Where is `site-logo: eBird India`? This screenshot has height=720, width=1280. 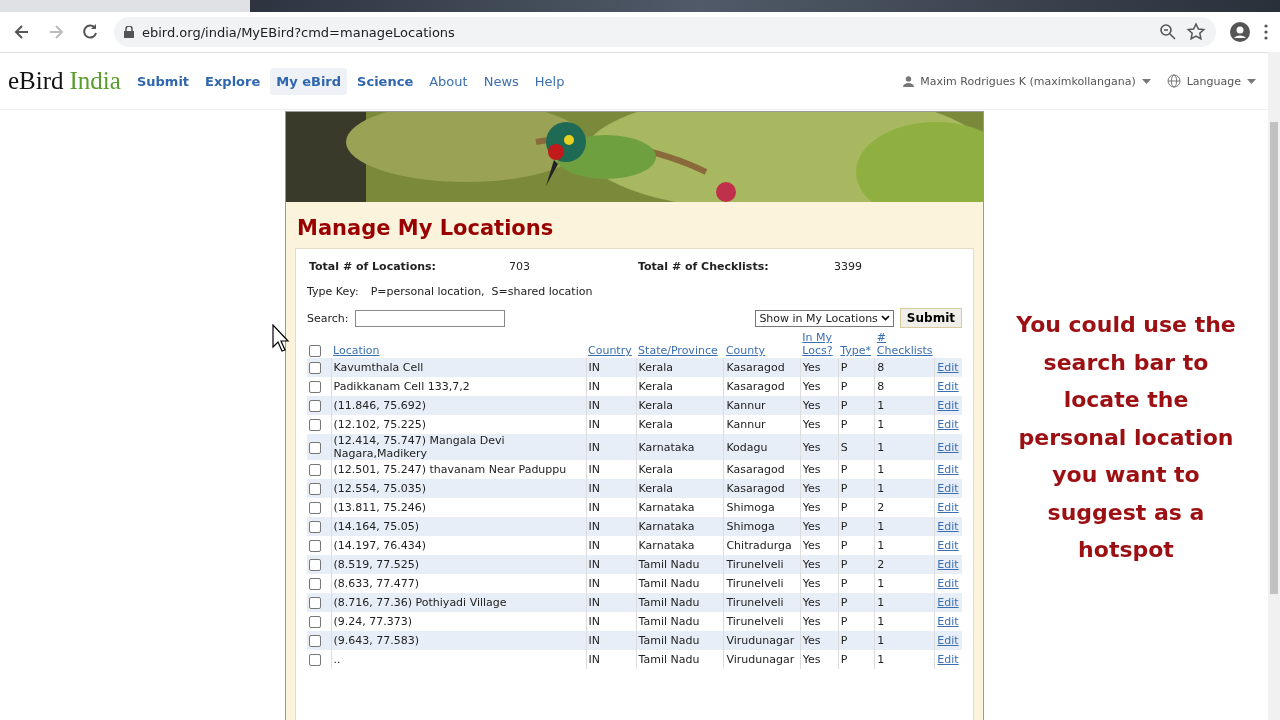 site-logo: eBird India is located at coordinates (64, 81).